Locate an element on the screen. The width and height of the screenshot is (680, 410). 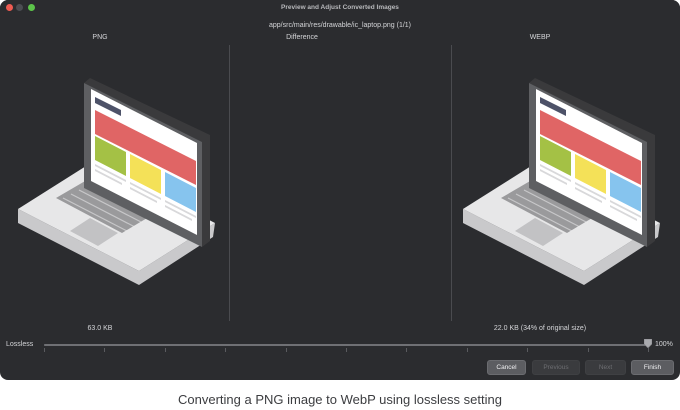
quality-slider-fill is located at coordinates (346, 345).